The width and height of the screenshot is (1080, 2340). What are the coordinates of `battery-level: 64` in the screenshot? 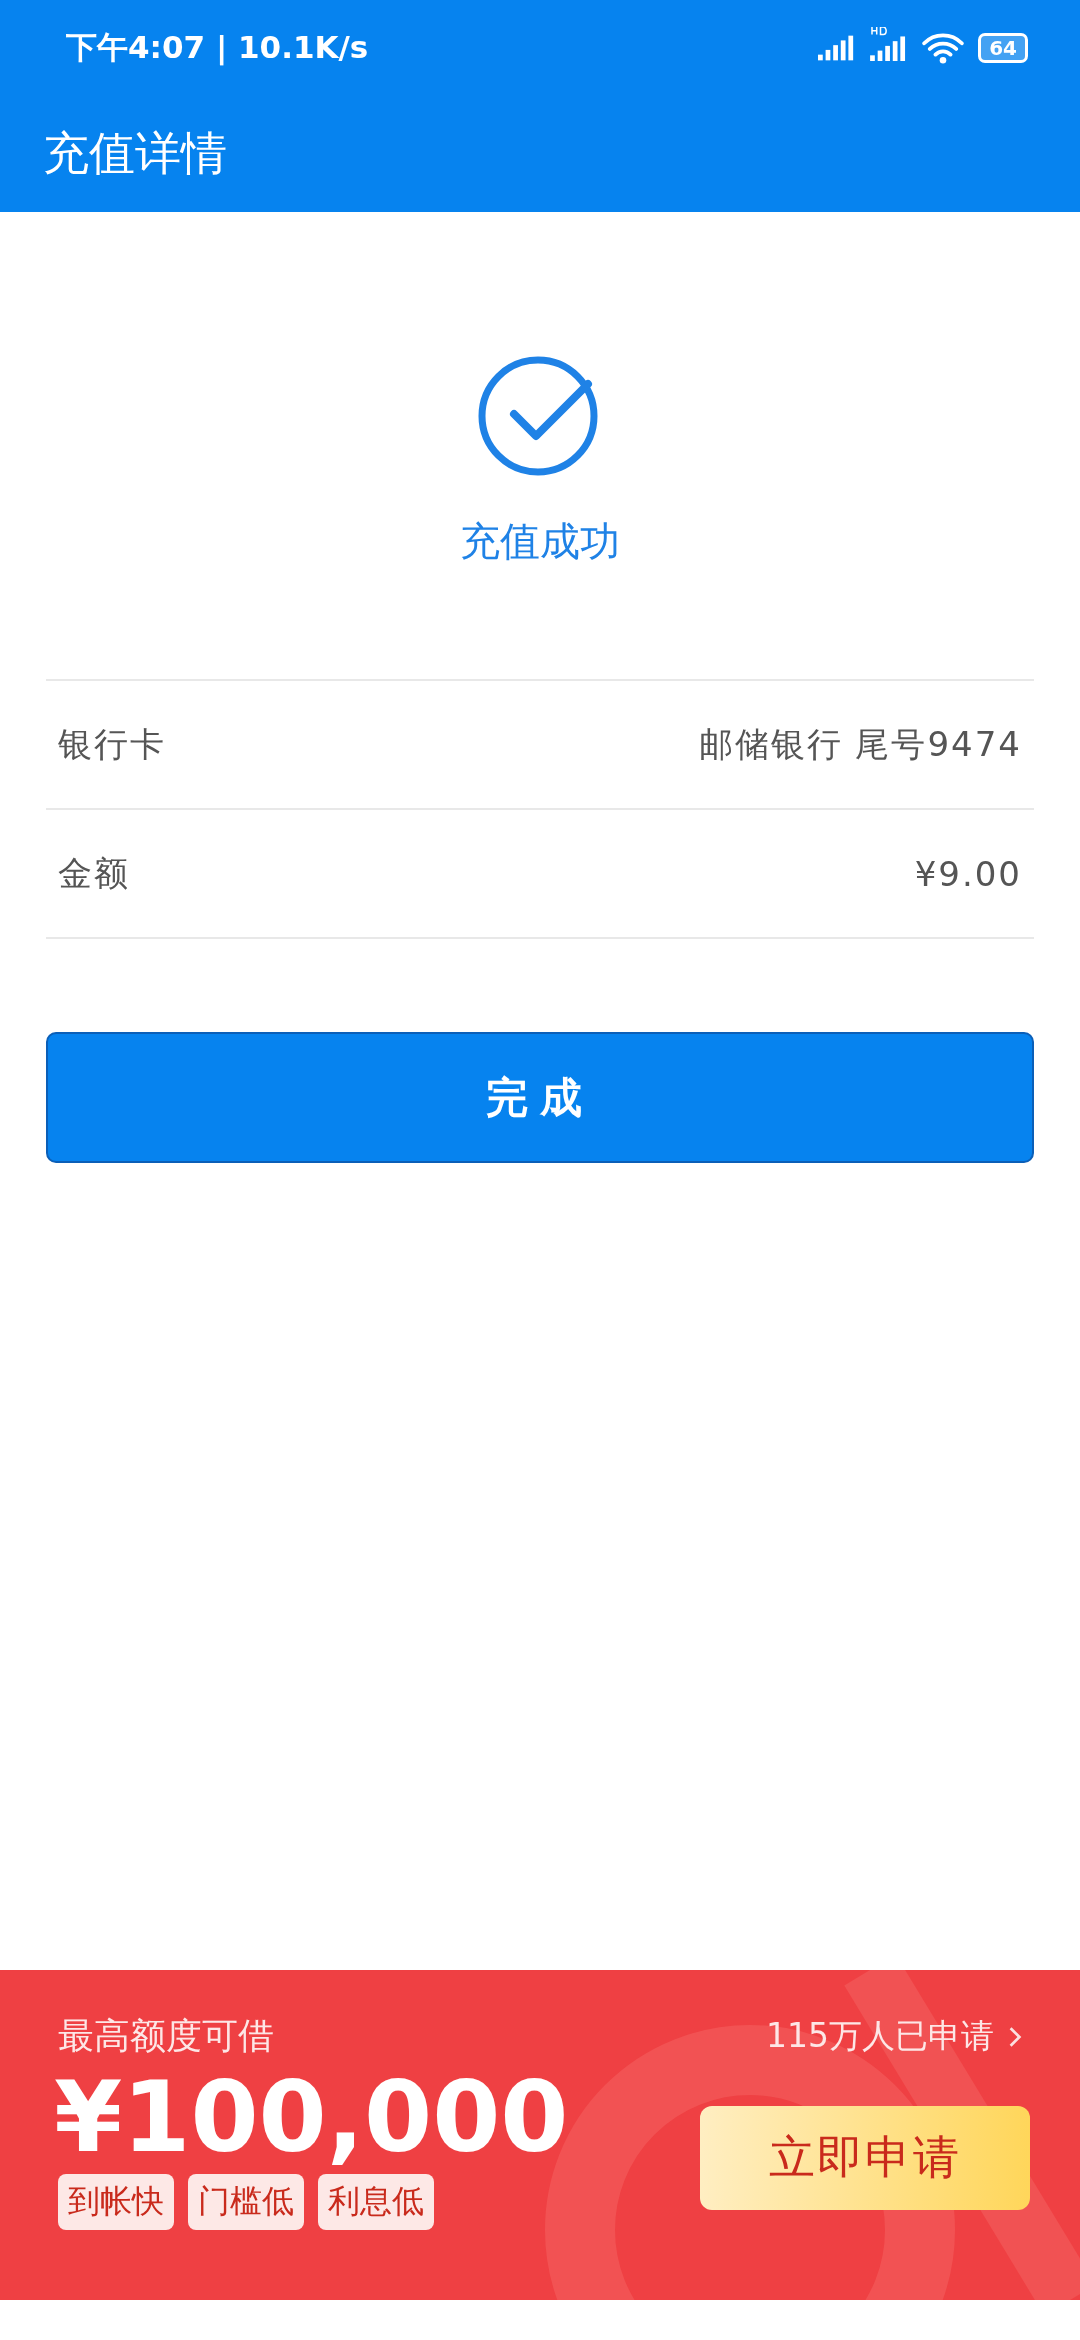 It's located at (1003, 47).